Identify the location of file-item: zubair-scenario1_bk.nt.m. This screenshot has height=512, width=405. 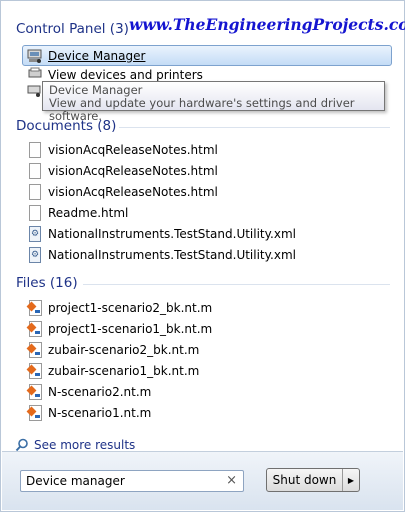
(208, 371).